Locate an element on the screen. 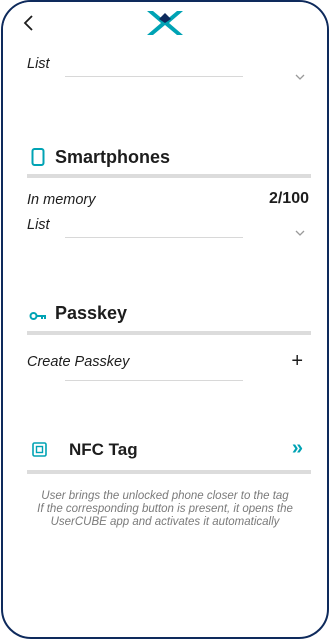  smartphones-title: Smartphones is located at coordinates (113, 157).